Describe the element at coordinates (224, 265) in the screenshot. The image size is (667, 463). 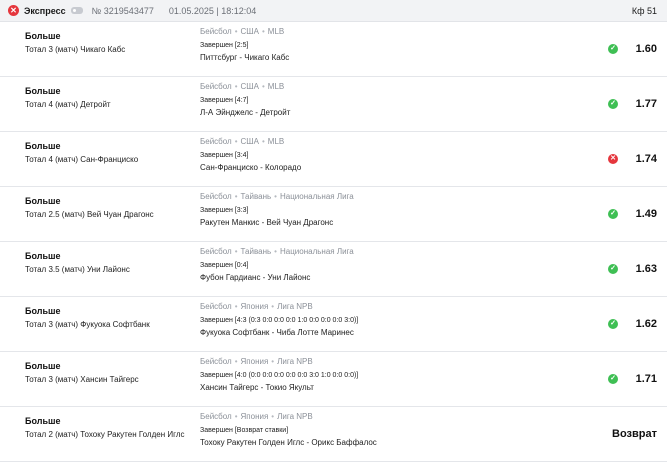
I see `event-status: Завершен [0:4]` at that location.